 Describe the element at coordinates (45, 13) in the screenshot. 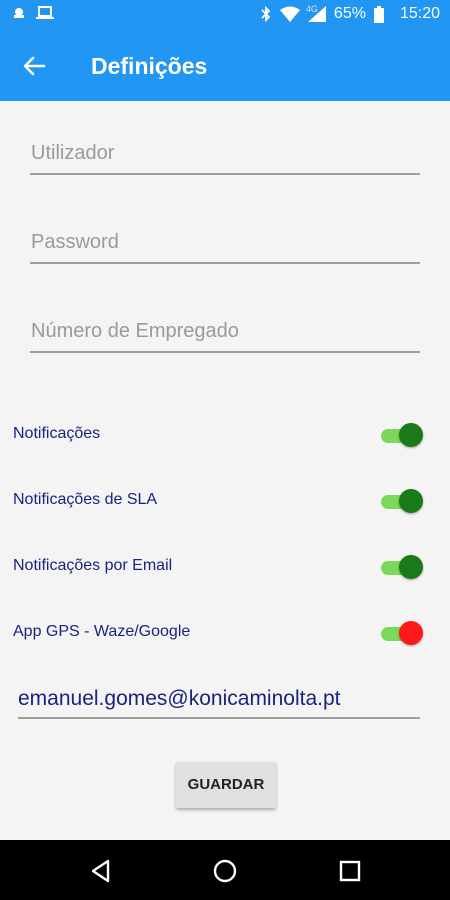

I see `laptop-icon` at that location.